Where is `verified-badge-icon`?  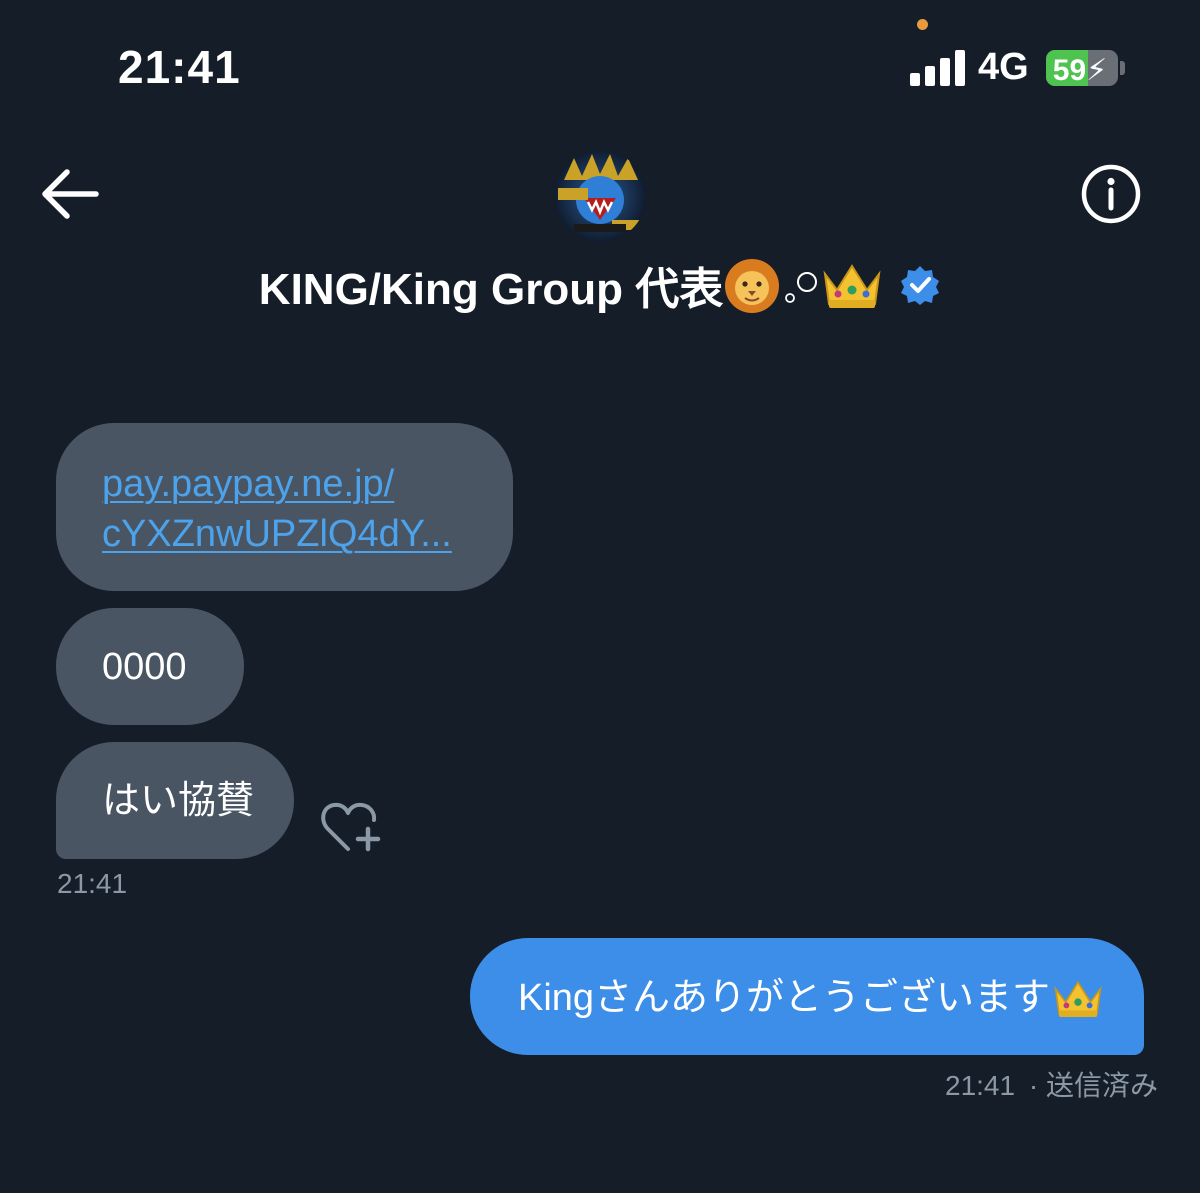 verified-badge-icon is located at coordinates (920, 285).